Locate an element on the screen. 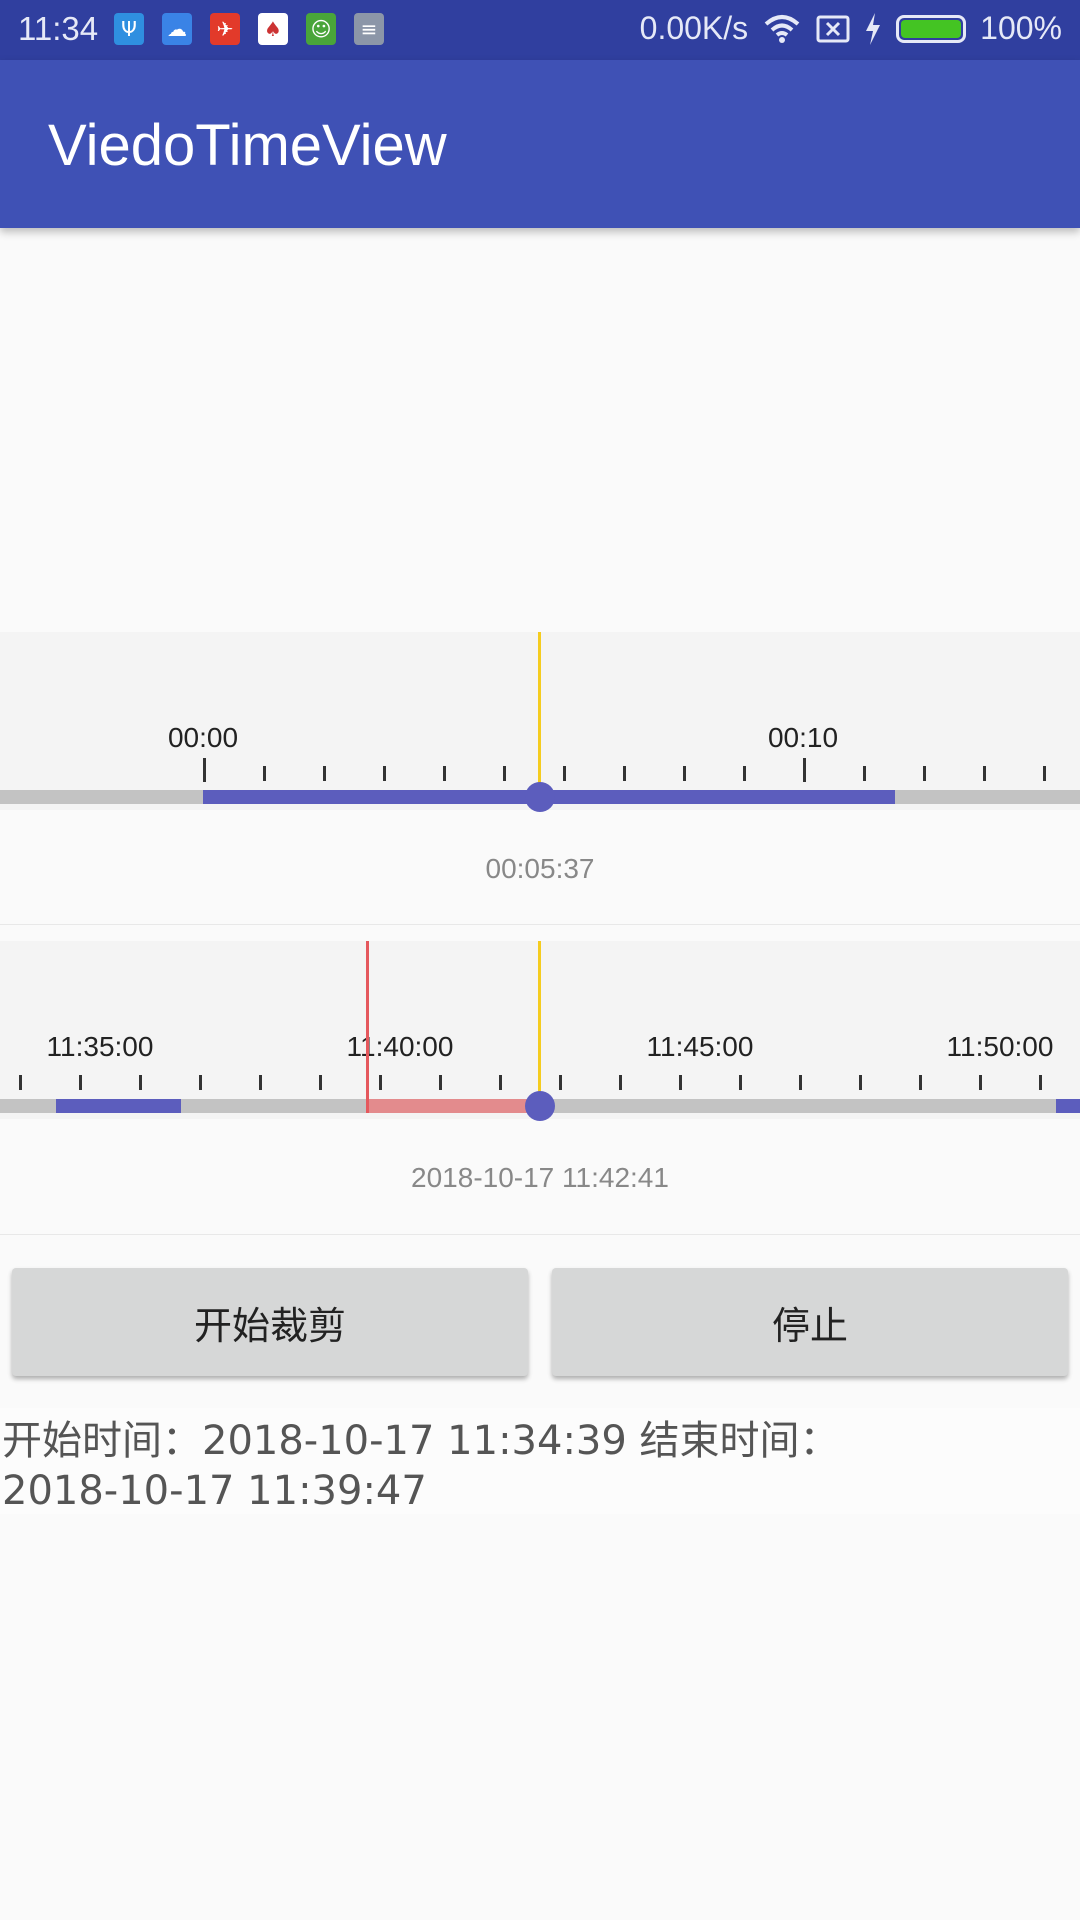  result-line: 2018-10-17 11:39:47 is located at coordinates (214, 1491).